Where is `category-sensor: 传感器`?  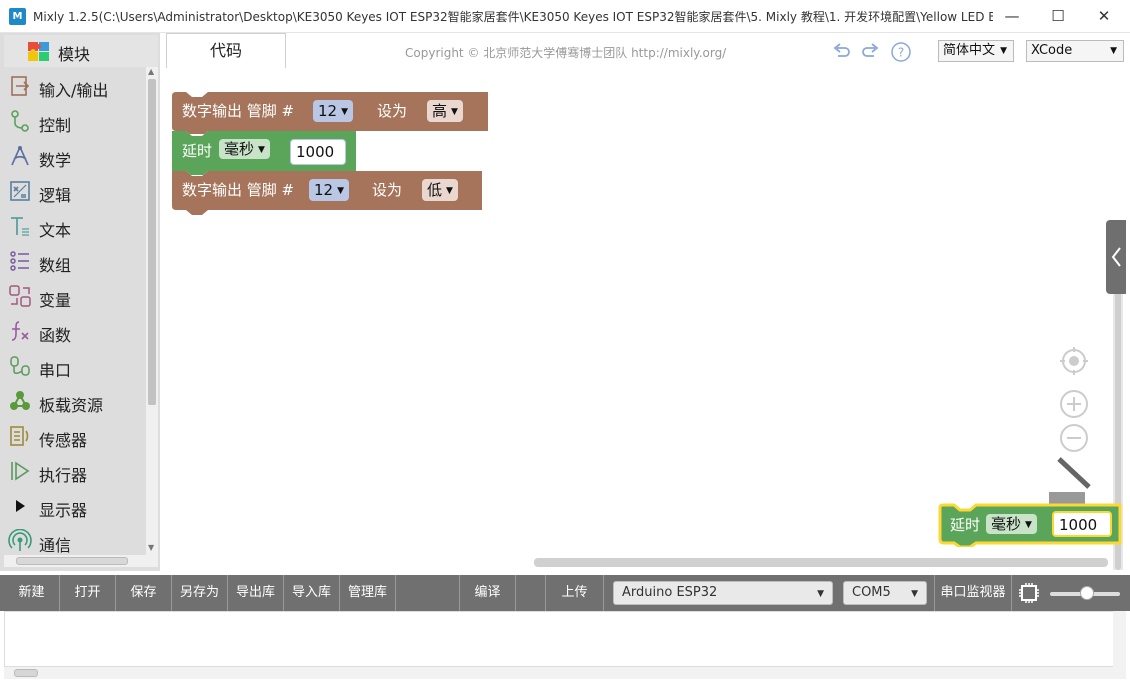
category-sensor: 传感器 is located at coordinates (74, 436).